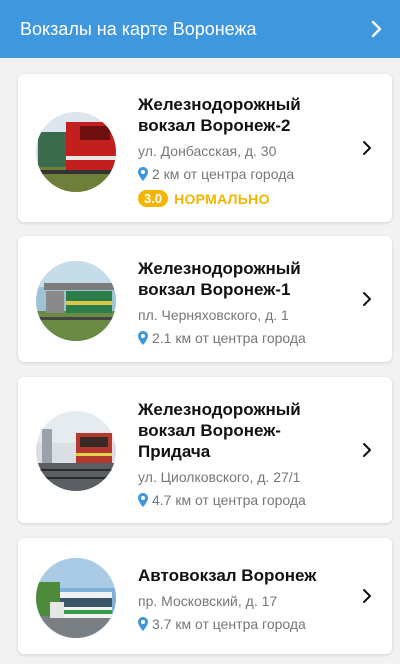 This screenshot has height=664, width=400. I want to click on station-distance: 4.7 км от центра города, so click(244, 500).